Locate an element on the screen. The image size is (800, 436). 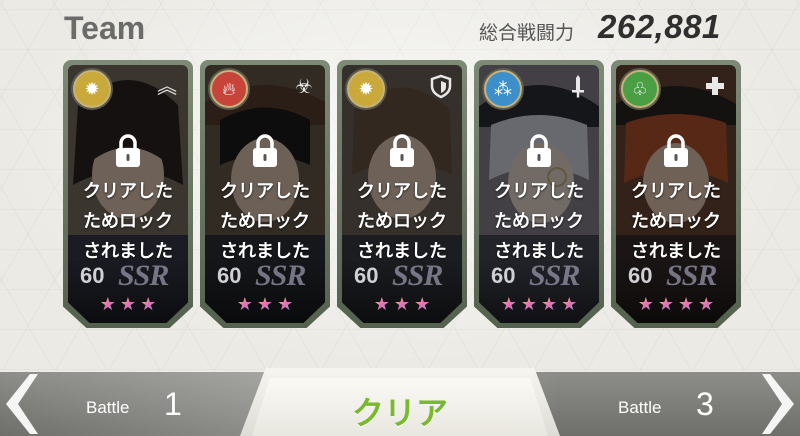
total-power-label: 総合戦闘力 is located at coordinates (527, 33).